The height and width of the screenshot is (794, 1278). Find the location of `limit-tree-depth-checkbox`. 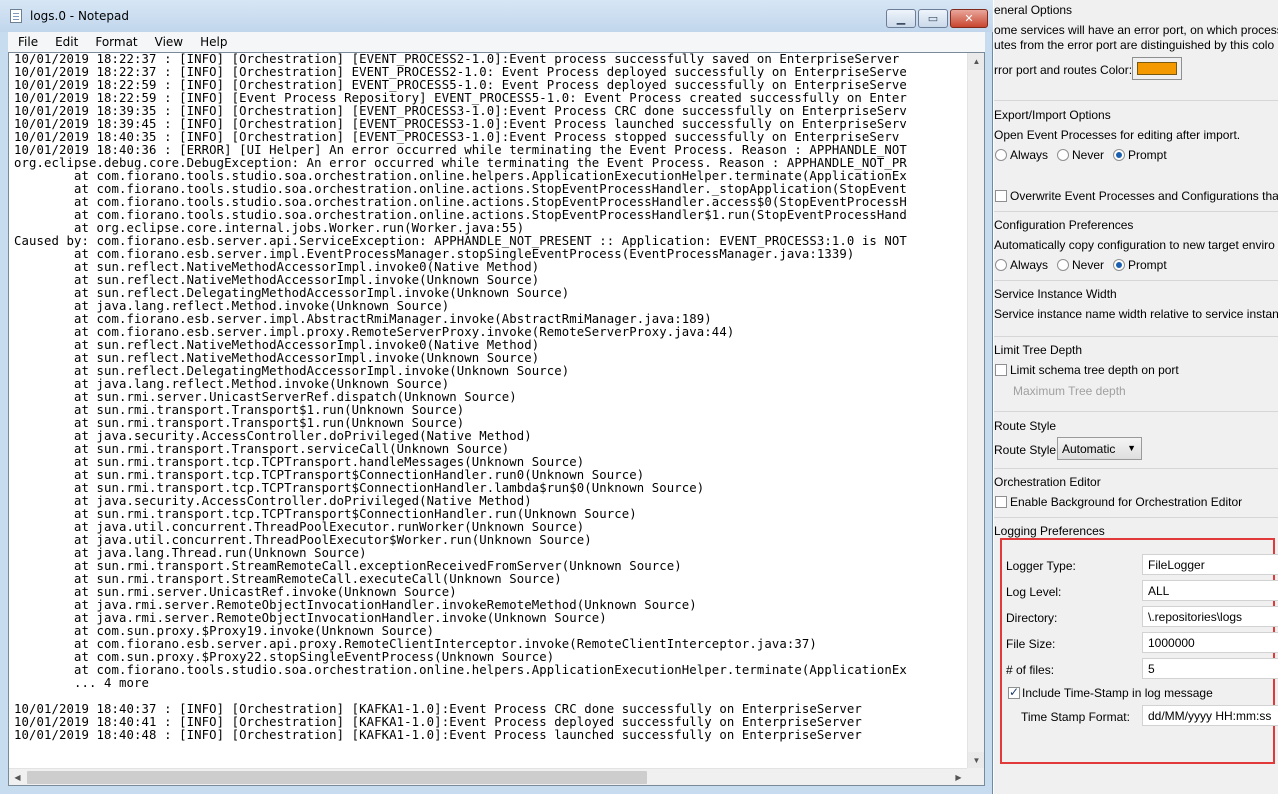

limit-tree-depth-checkbox is located at coordinates (1001, 370).